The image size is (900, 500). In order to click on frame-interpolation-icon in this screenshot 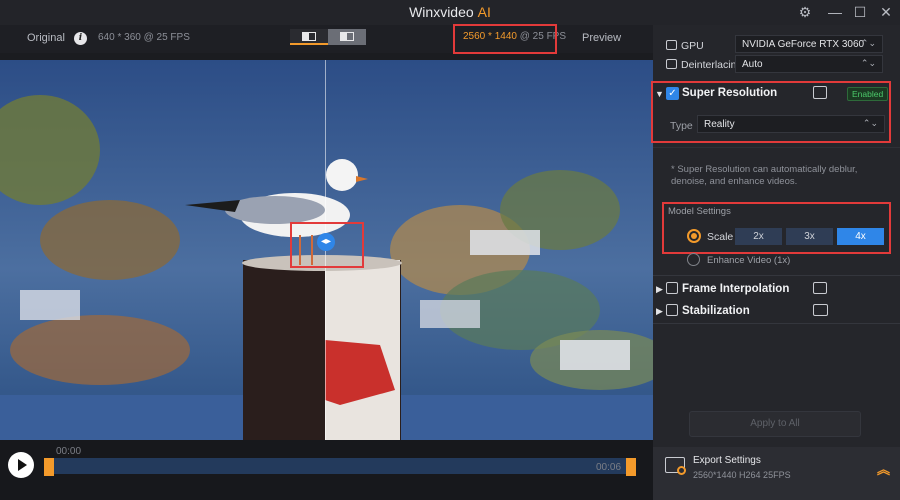, I will do `click(820, 288)`.